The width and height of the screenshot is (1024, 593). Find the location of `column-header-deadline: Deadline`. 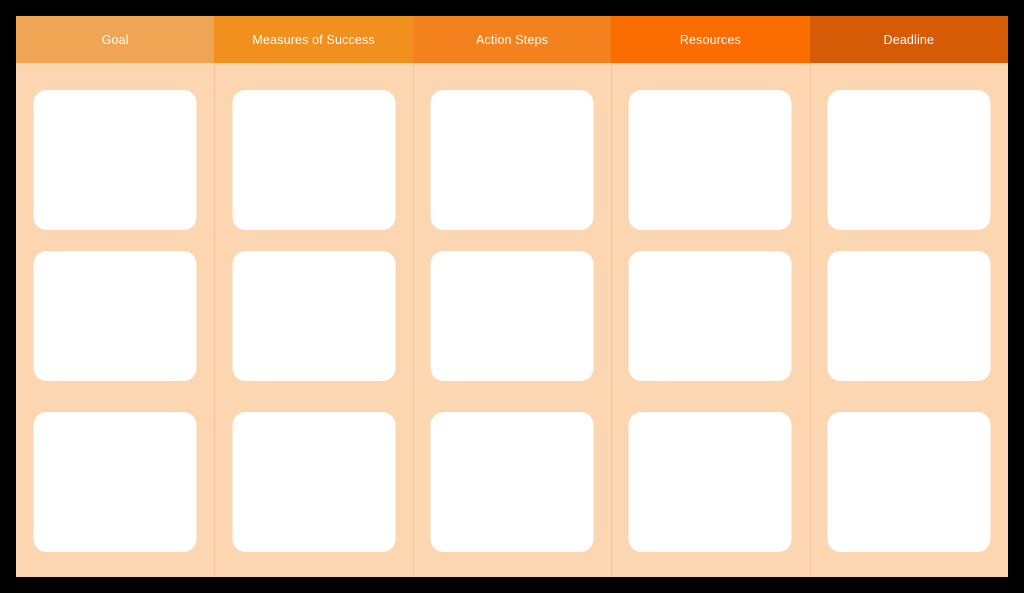

column-header-deadline: Deadline is located at coordinates (908, 39).